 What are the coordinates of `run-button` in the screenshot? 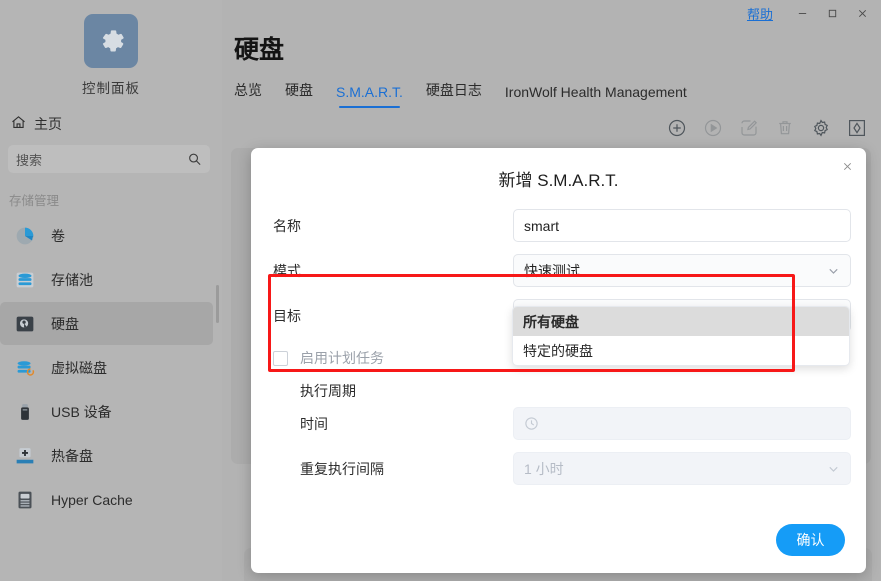 It's located at (713, 130).